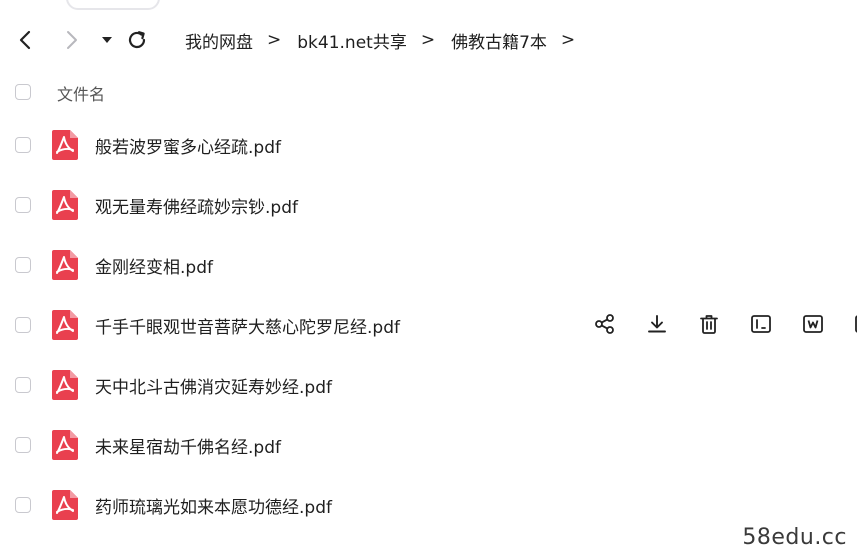 This screenshot has width=857, height=558. I want to click on delete-button, so click(709, 324).